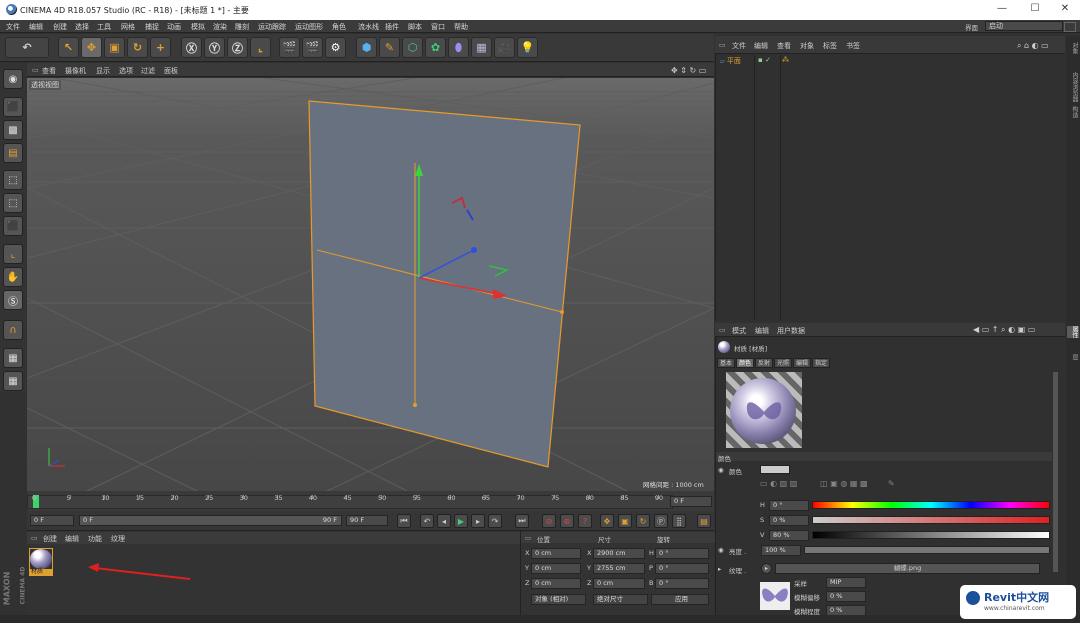  What do you see at coordinates (461, 521) in the screenshot?
I see `play-icon: ▶` at bounding box center [461, 521].